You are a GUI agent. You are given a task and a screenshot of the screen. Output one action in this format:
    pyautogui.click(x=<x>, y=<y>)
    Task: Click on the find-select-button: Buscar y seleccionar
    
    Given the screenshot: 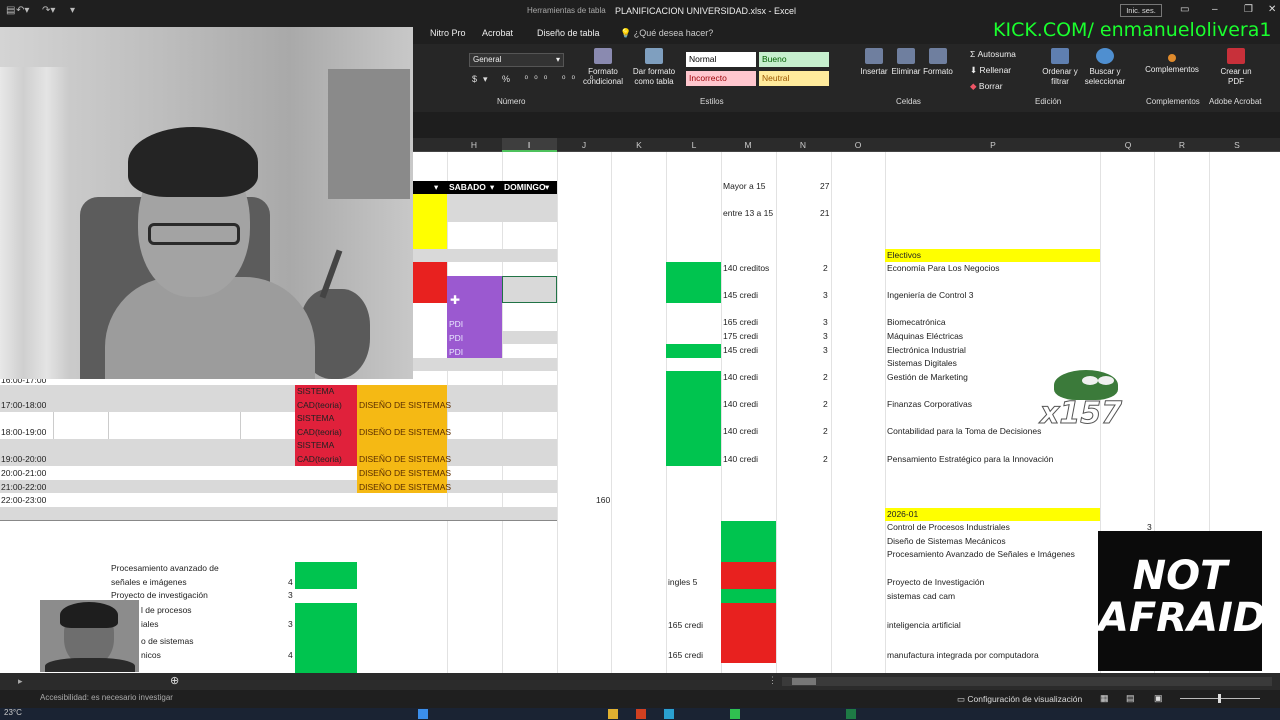 What is the action you would take?
    pyautogui.click(x=1105, y=67)
    